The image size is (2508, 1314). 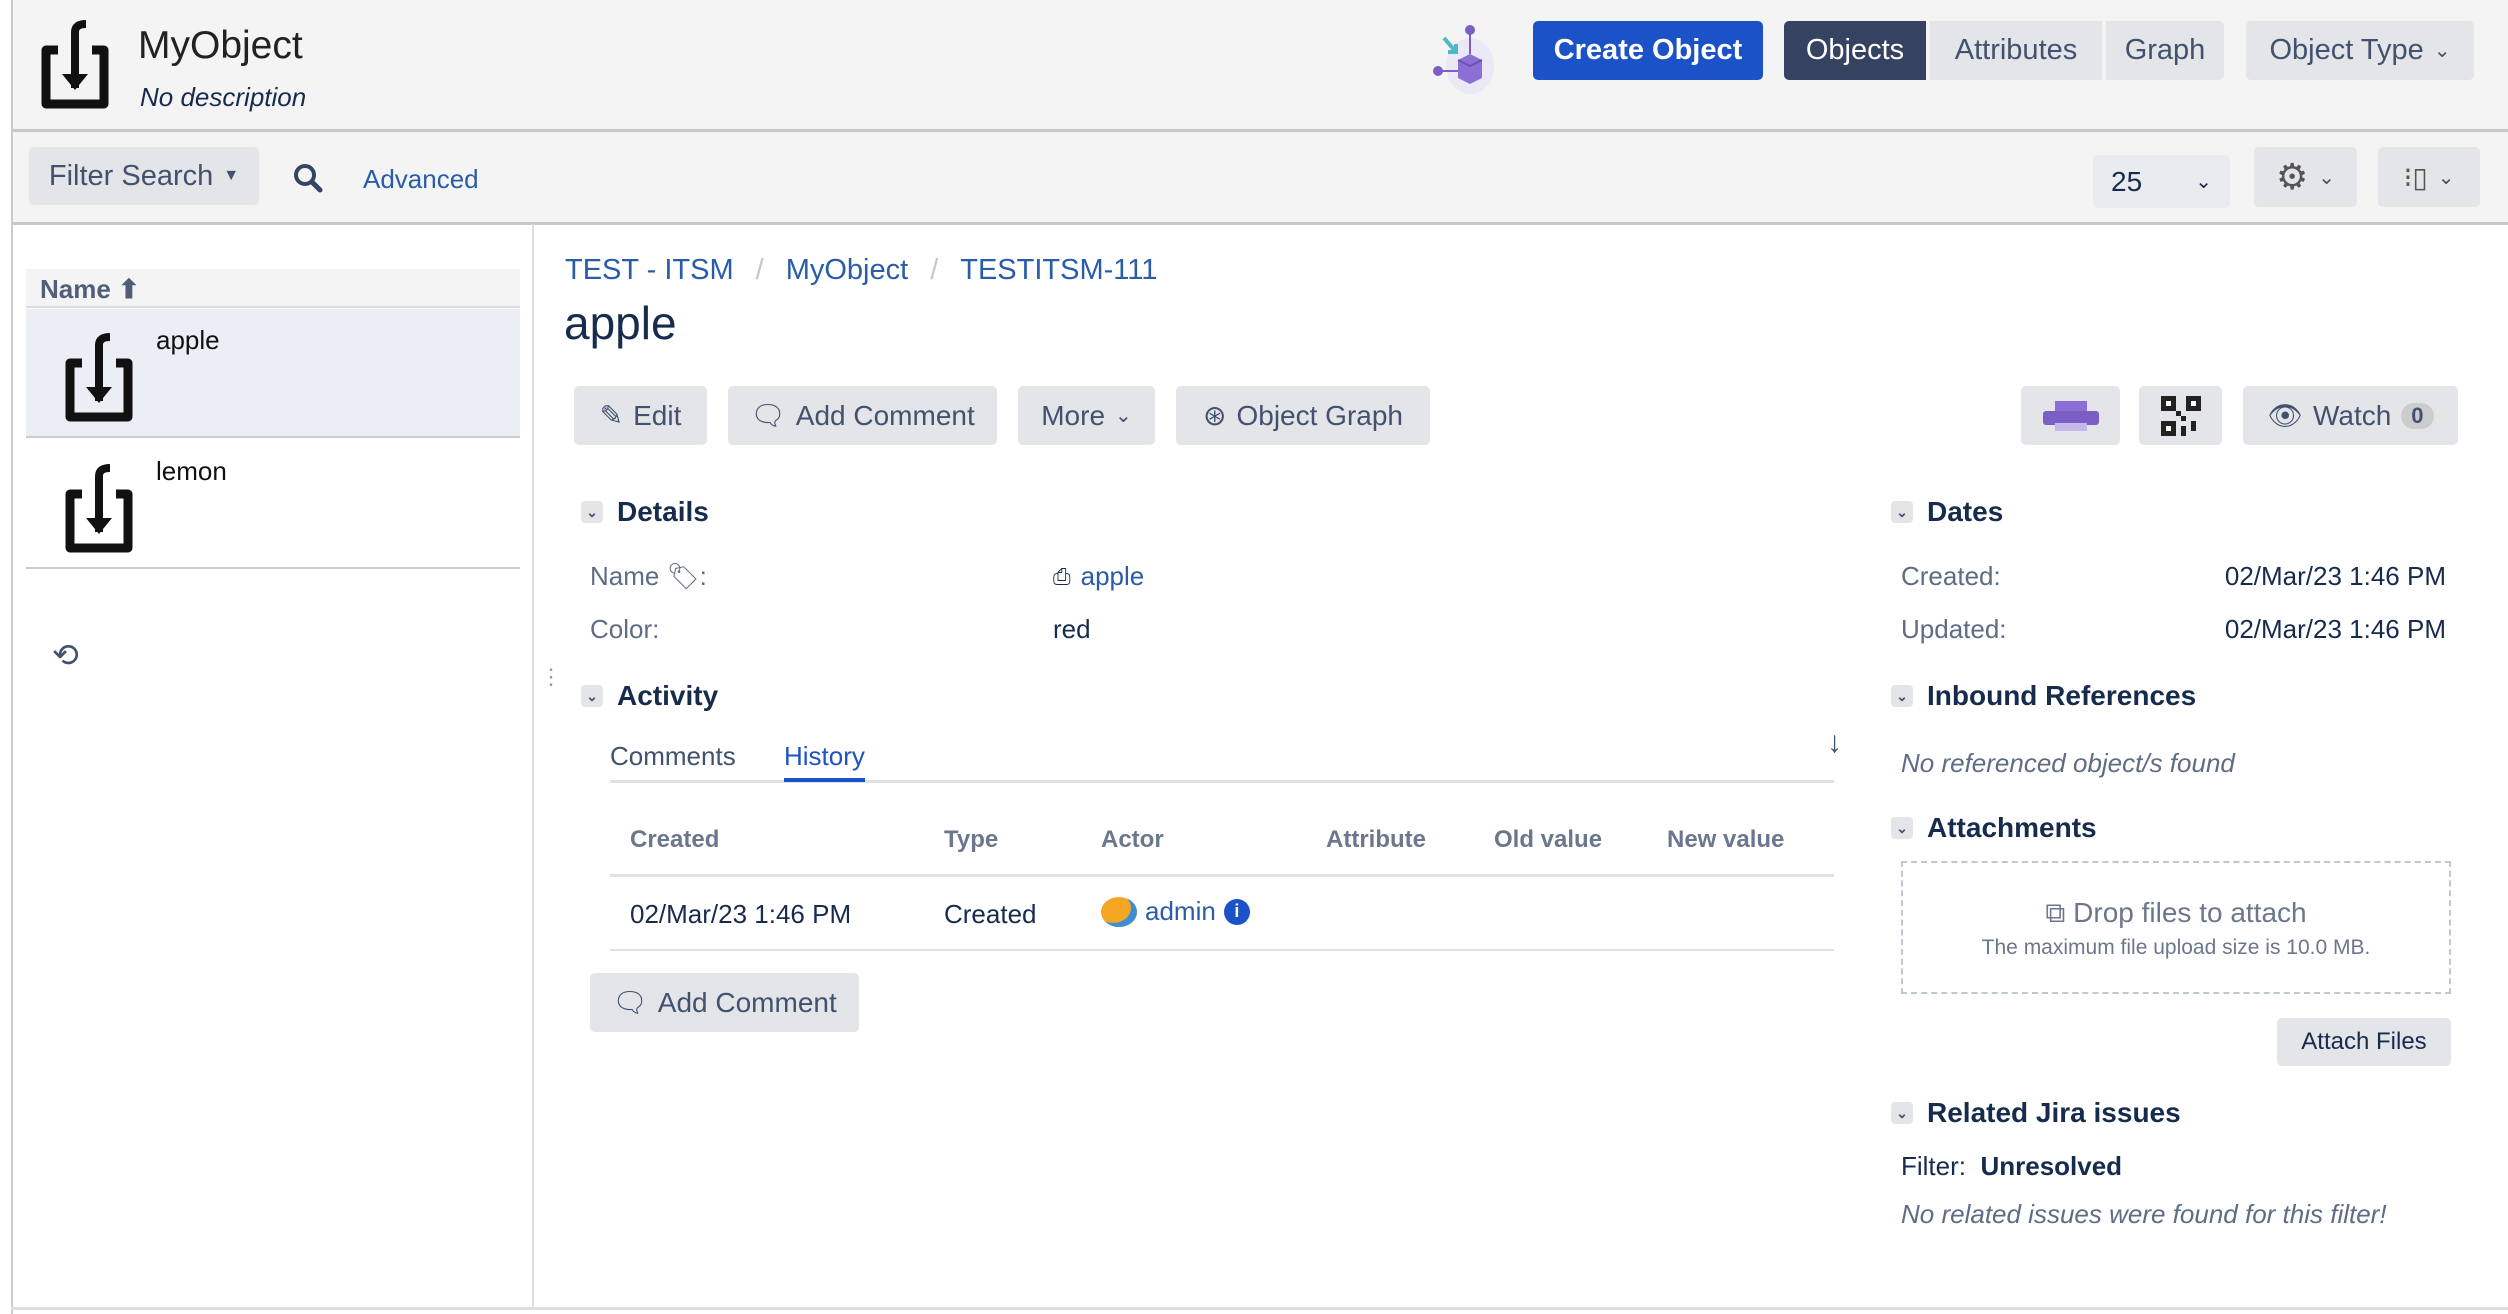 I want to click on edit-button: ✎ Edit, so click(x=640, y=415).